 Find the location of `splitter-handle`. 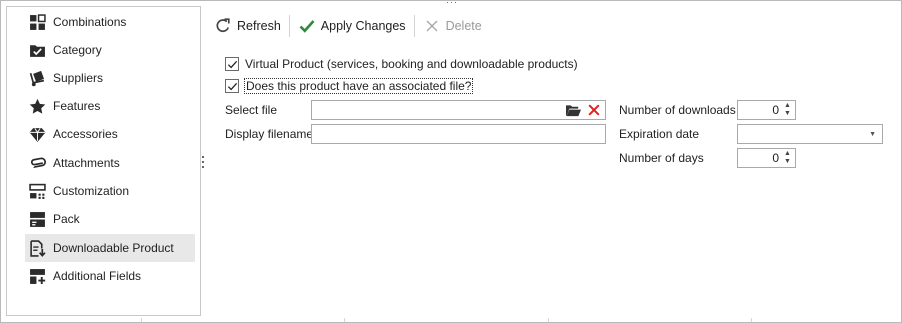

splitter-handle is located at coordinates (203, 162).